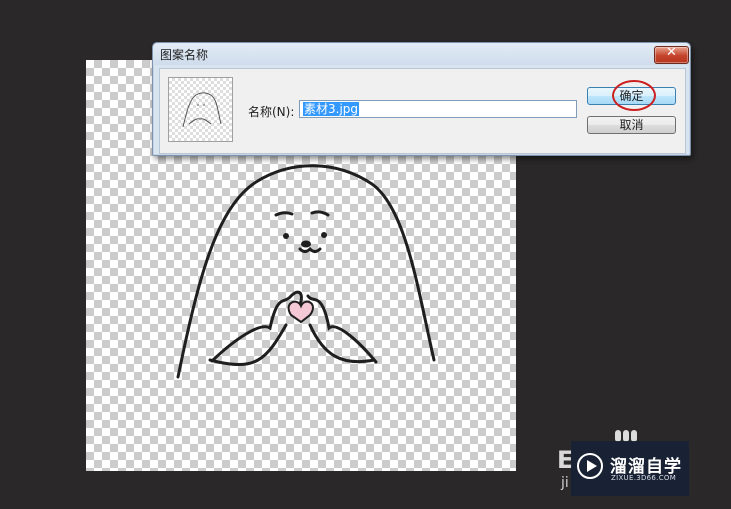 The width and height of the screenshot is (731, 509). I want to click on dialog-title: 图案名称, so click(184, 55).